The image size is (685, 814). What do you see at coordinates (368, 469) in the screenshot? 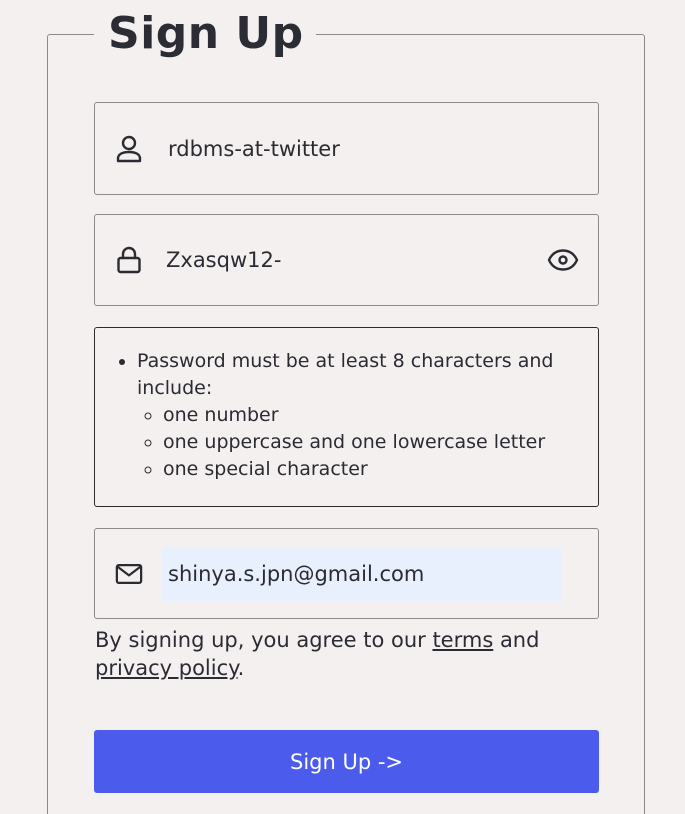
I see `requirement-item: one special character` at bounding box center [368, 469].